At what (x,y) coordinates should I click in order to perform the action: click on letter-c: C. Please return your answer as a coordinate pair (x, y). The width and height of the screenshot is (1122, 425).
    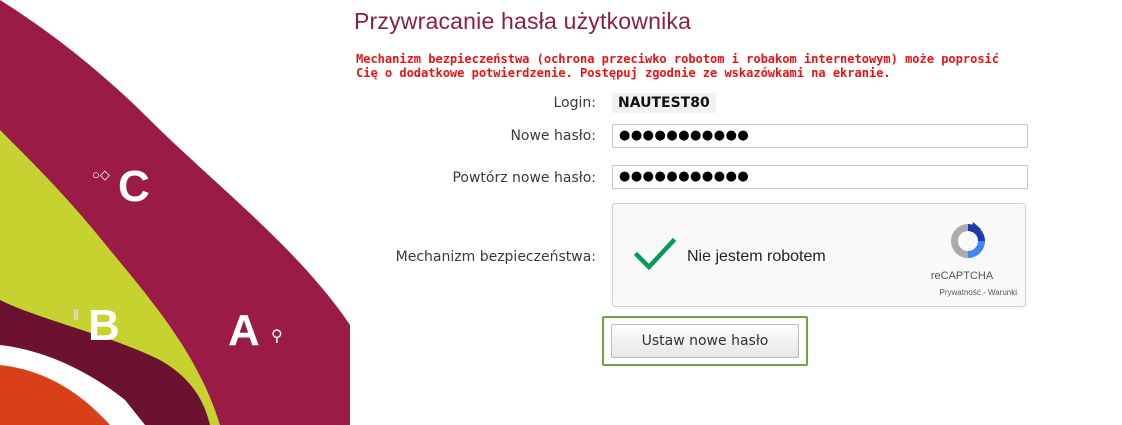
    Looking at the image, I should click on (134, 186).